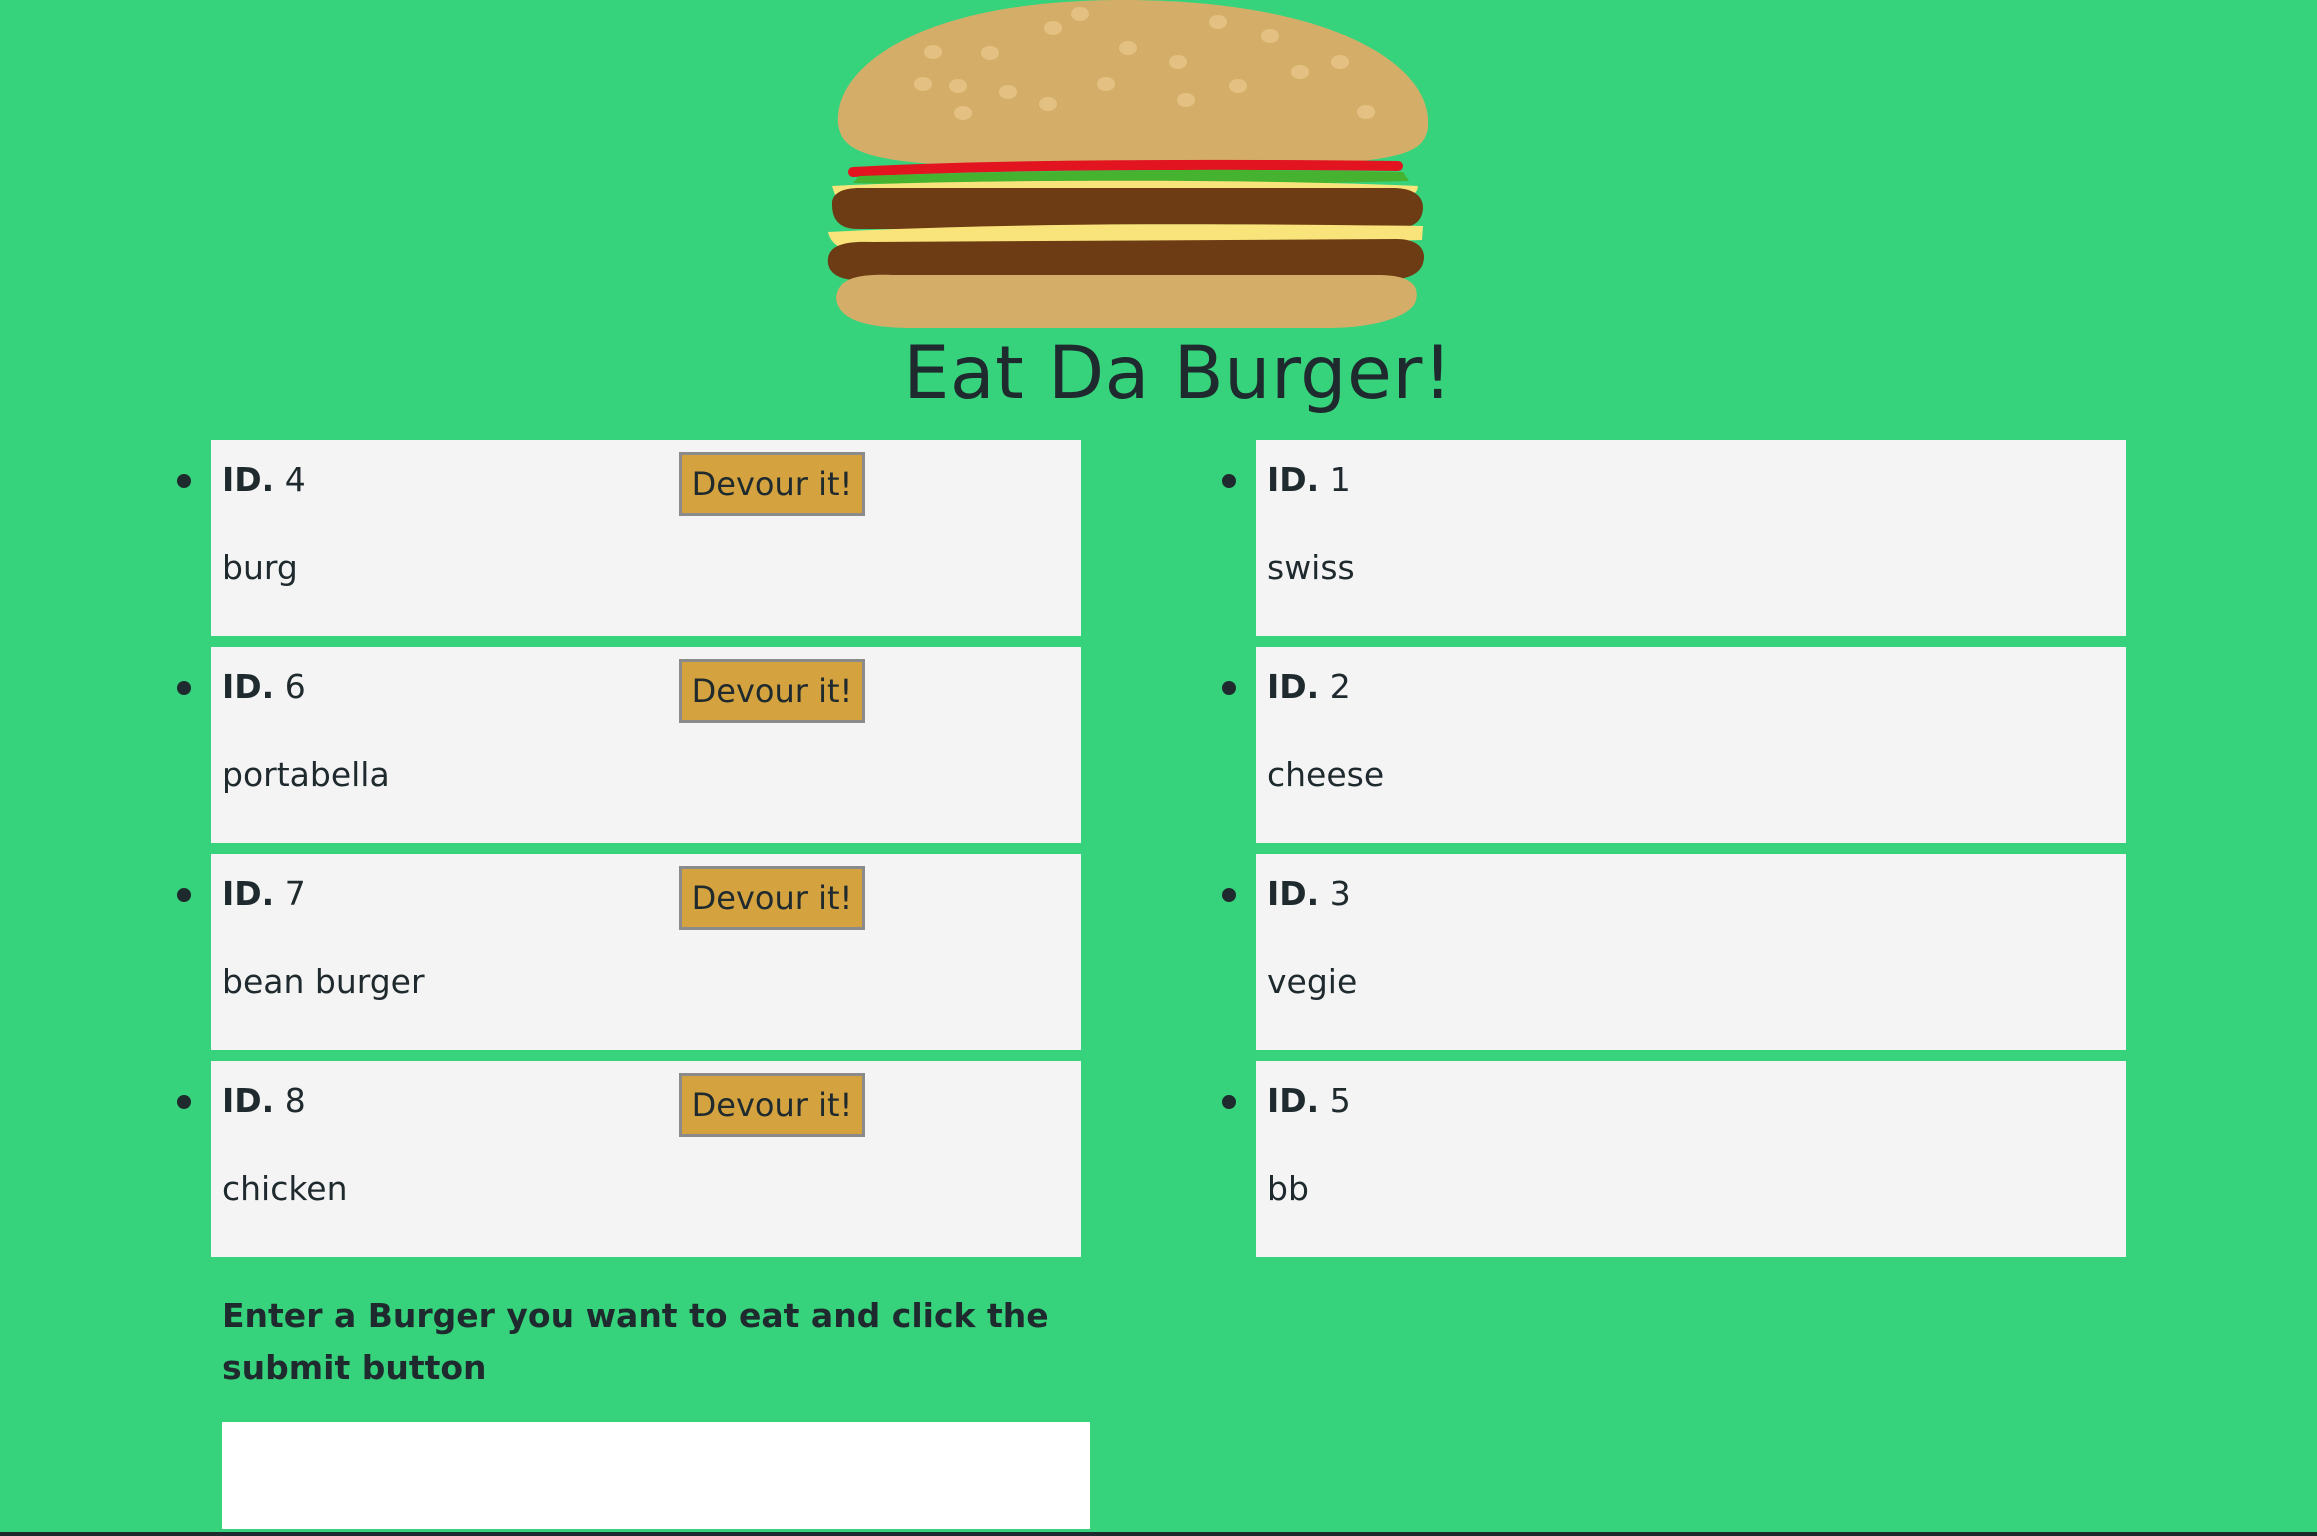 The image size is (2317, 1536). What do you see at coordinates (629, 1159) in the screenshot?
I see `burger-card: ID. 8 Devour it! chicken` at bounding box center [629, 1159].